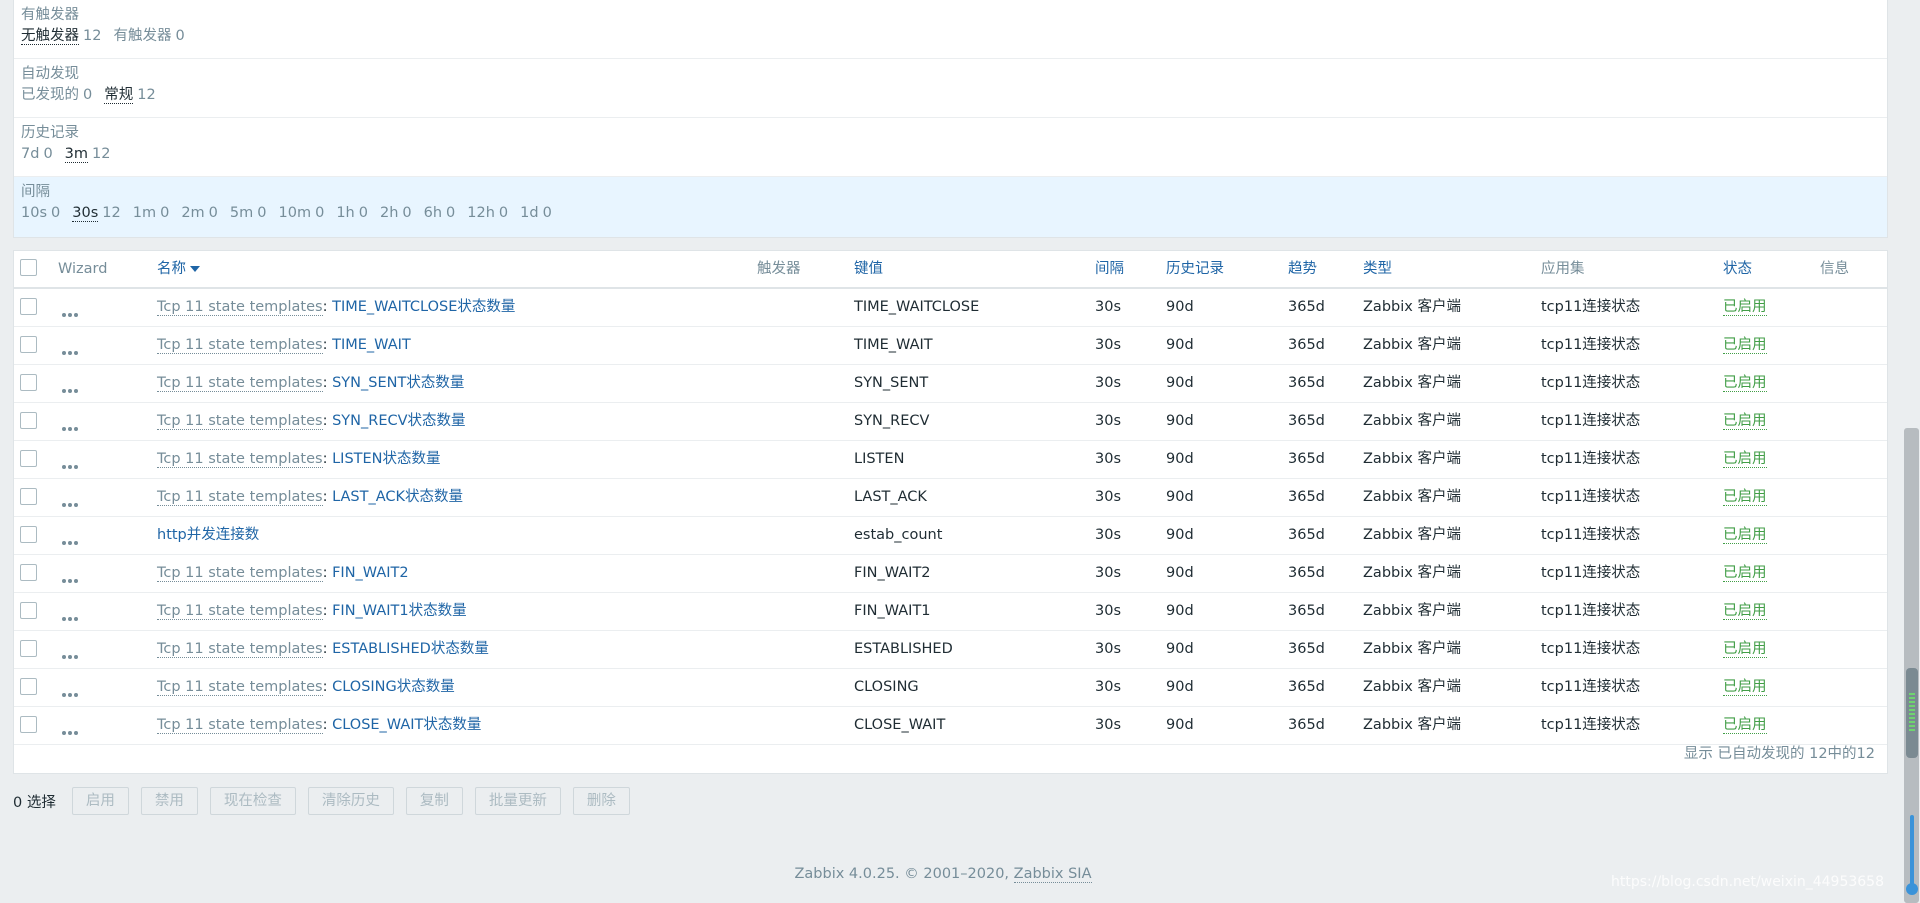  I want to click on item-name-link: TIME_WAIT, so click(371, 345).